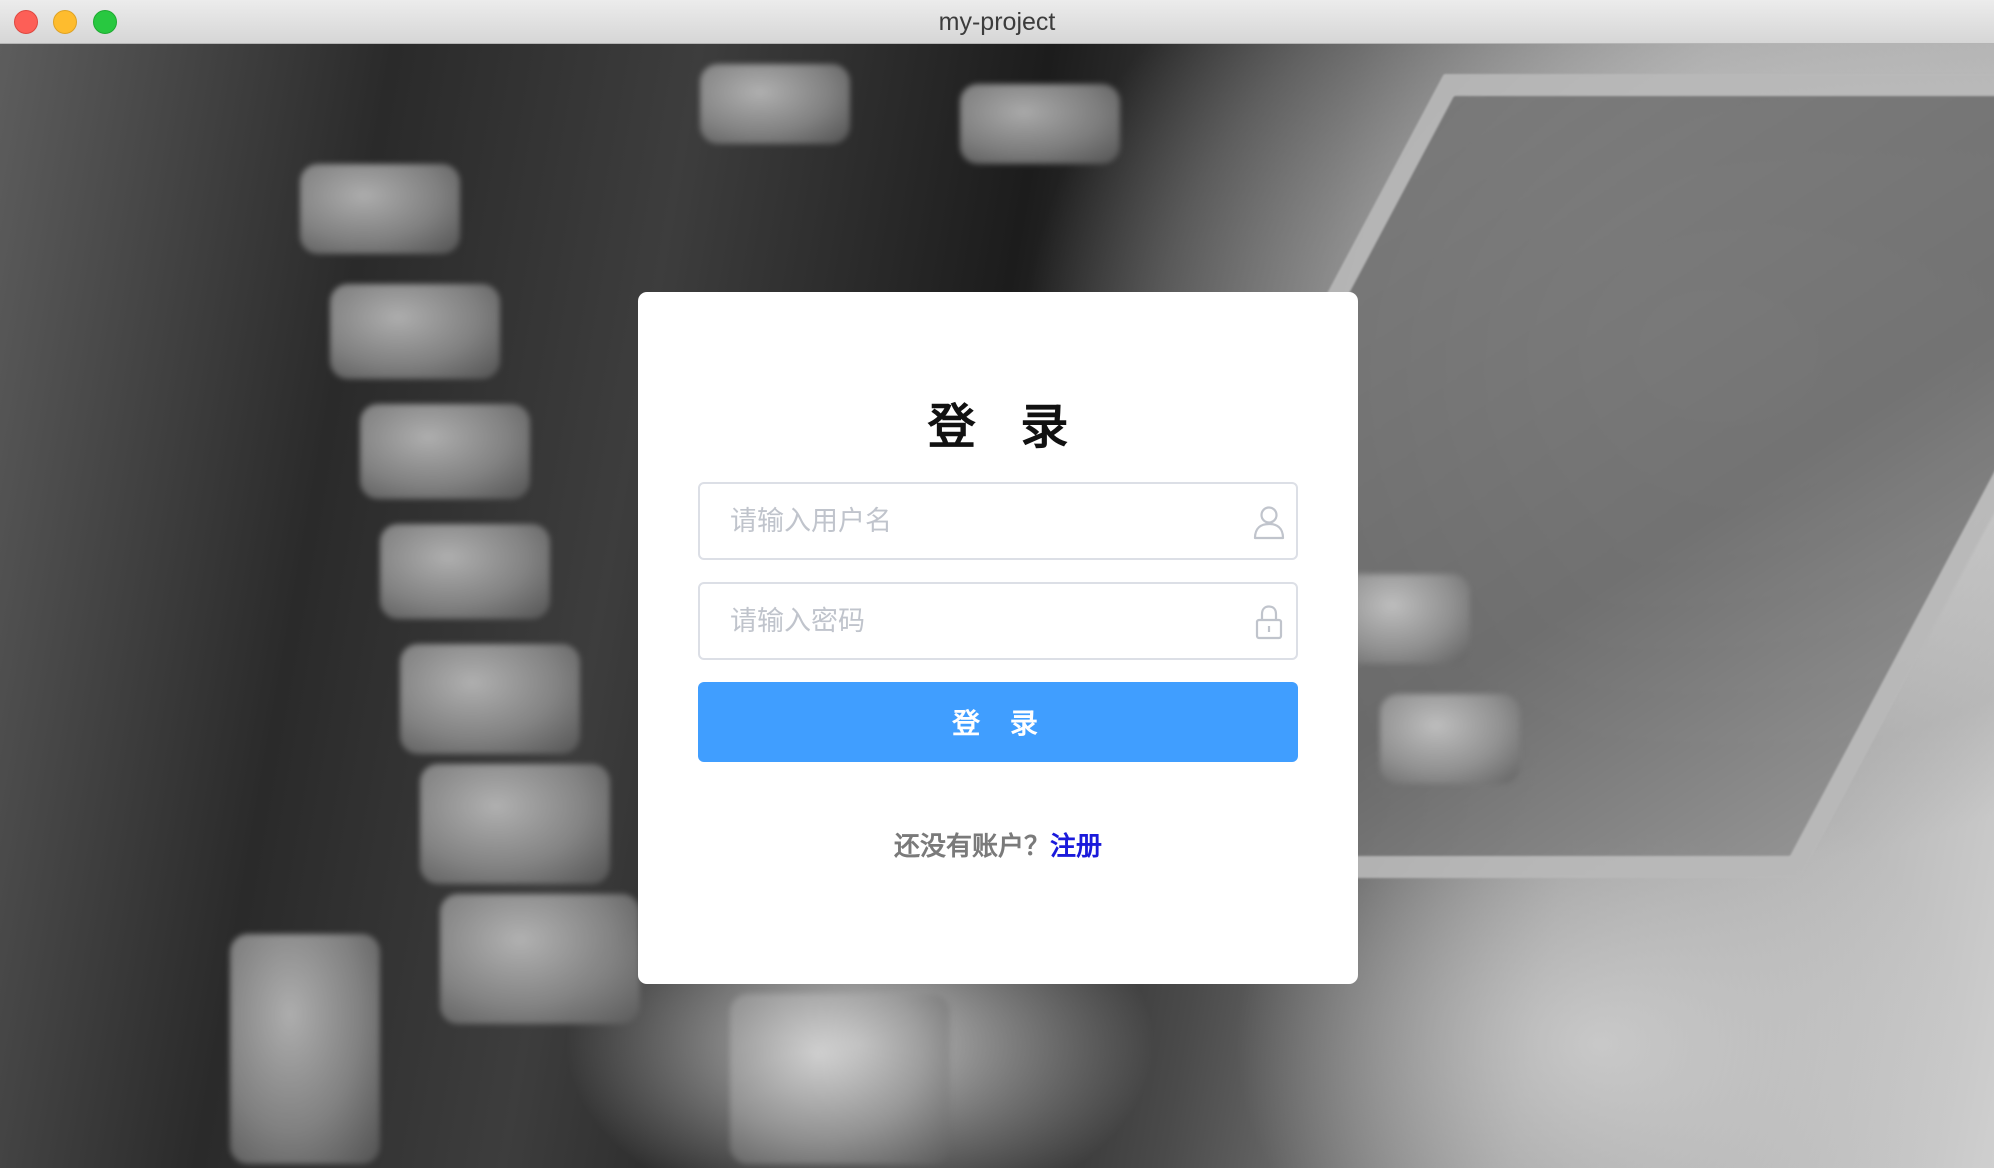 Image resolution: width=1994 pixels, height=1168 pixels. I want to click on signup-prompt: 还没有账户？, so click(971, 847).